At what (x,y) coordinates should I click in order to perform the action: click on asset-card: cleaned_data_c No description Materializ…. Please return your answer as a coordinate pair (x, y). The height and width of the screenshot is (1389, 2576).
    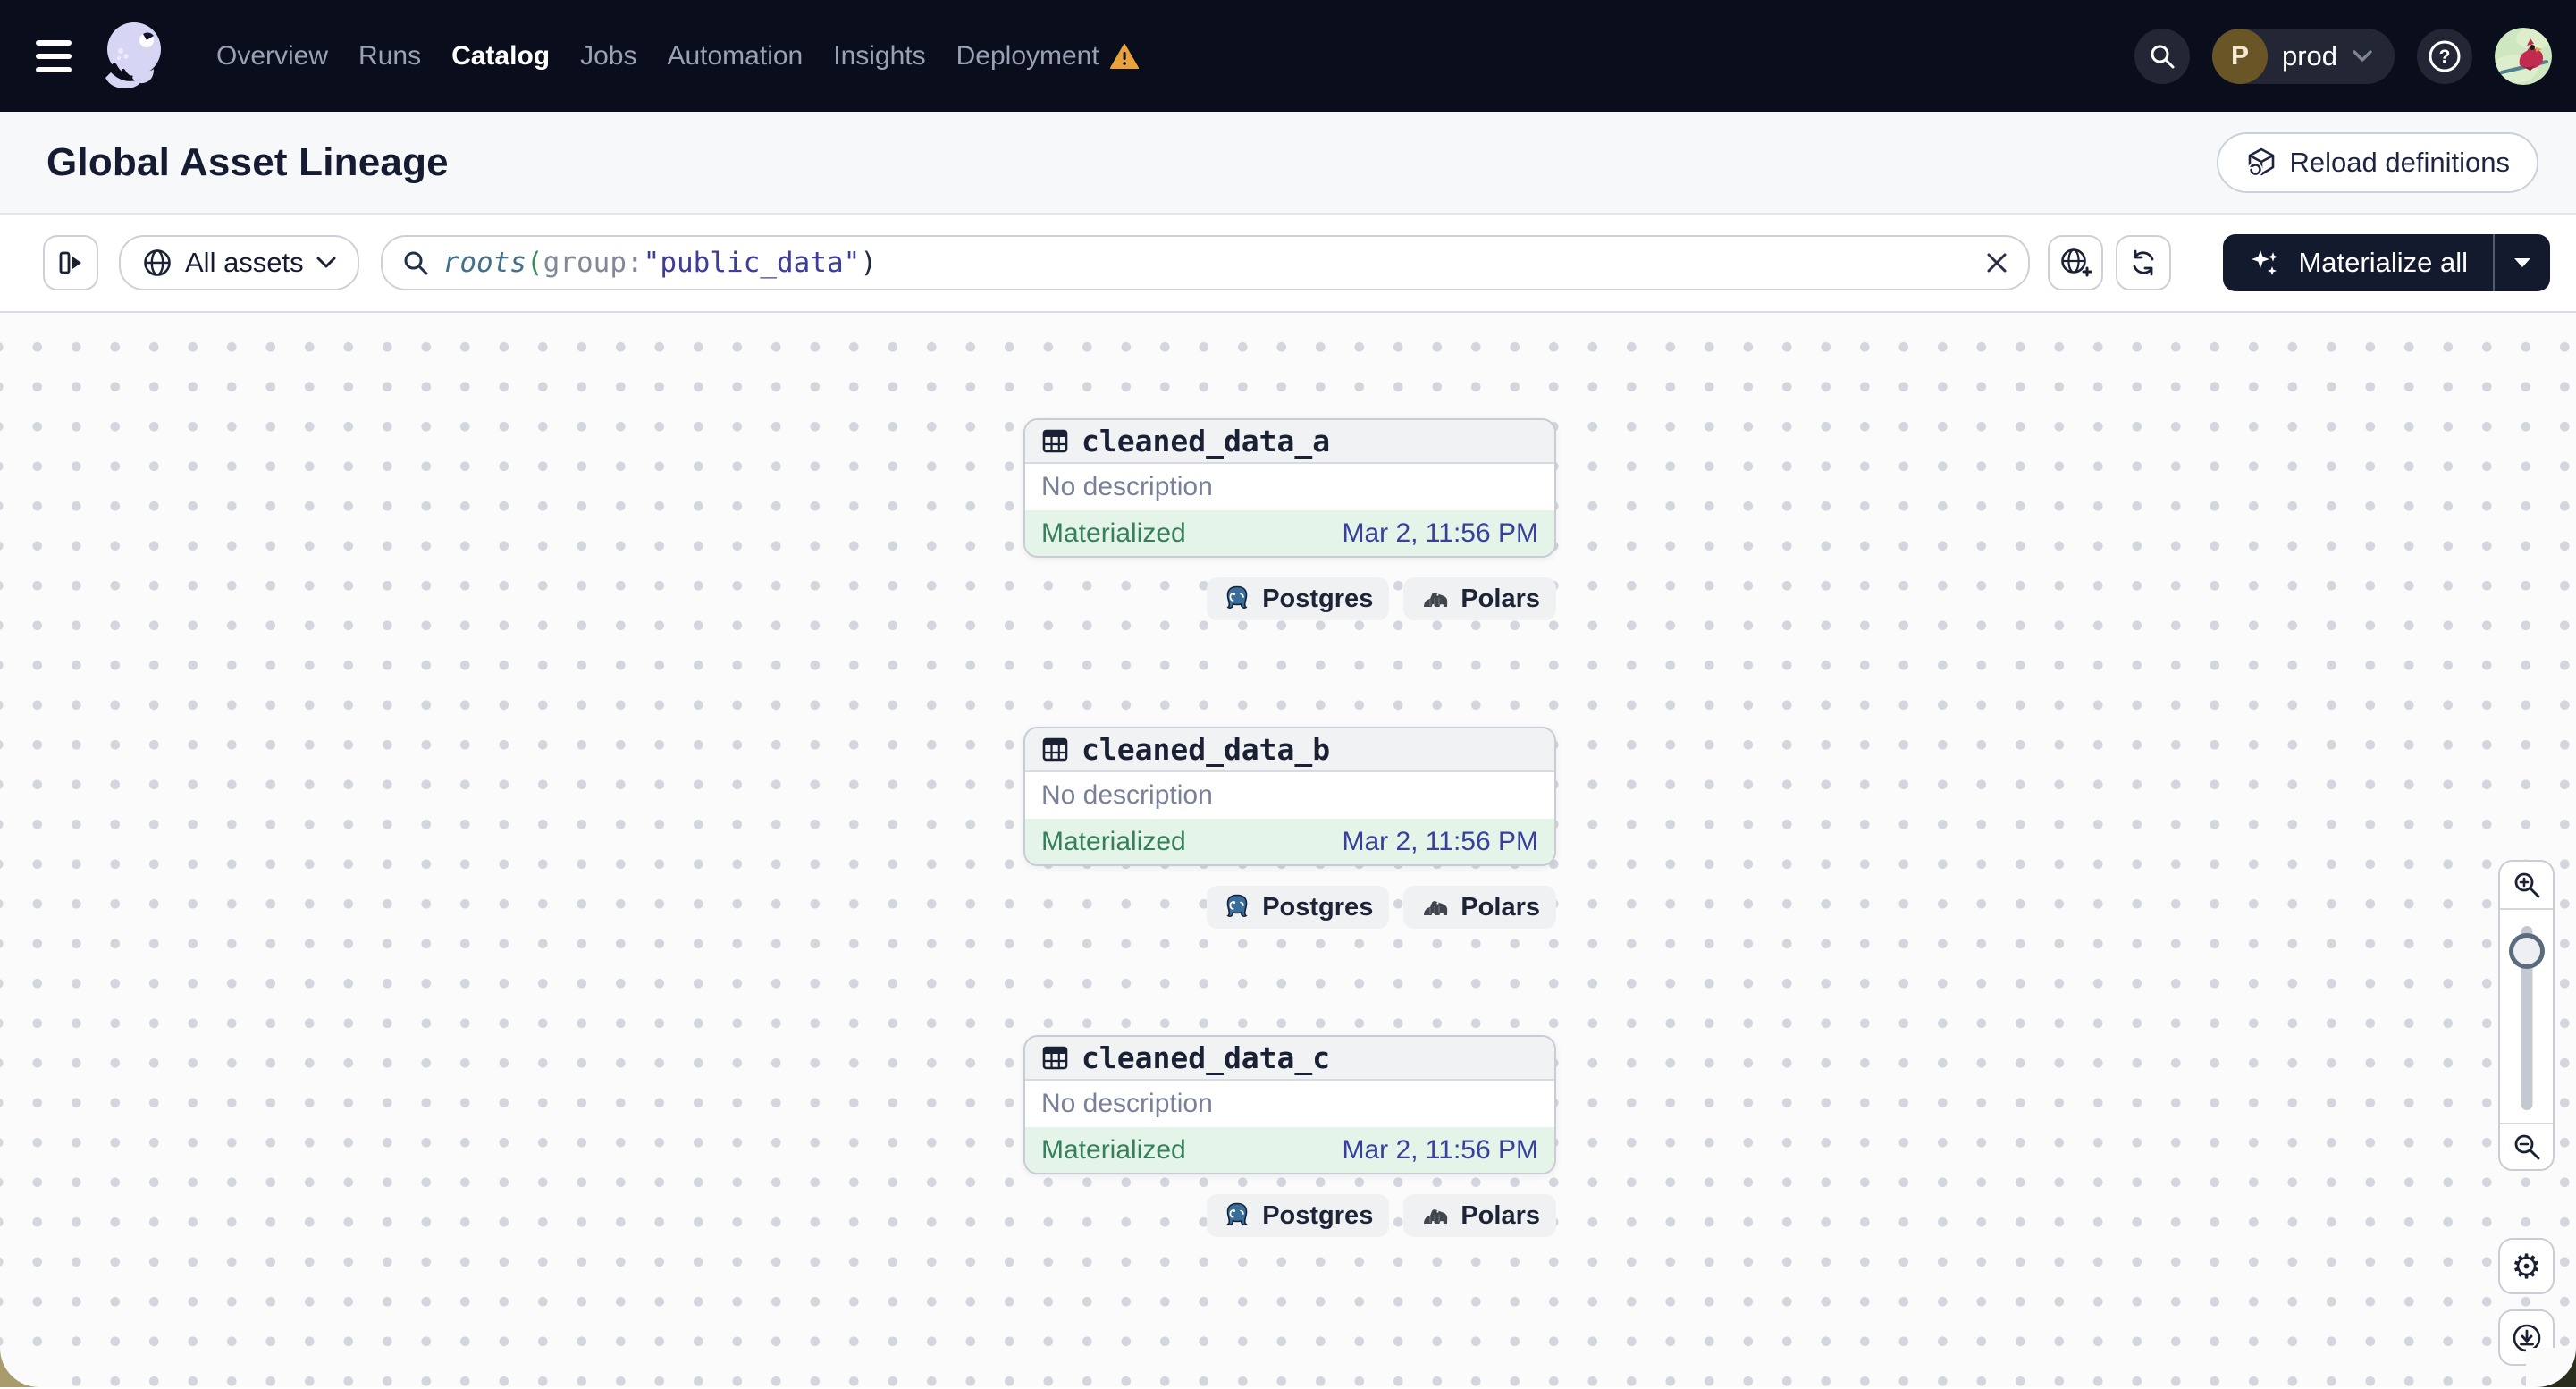
    Looking at the image, I should click on (1290, 1104).